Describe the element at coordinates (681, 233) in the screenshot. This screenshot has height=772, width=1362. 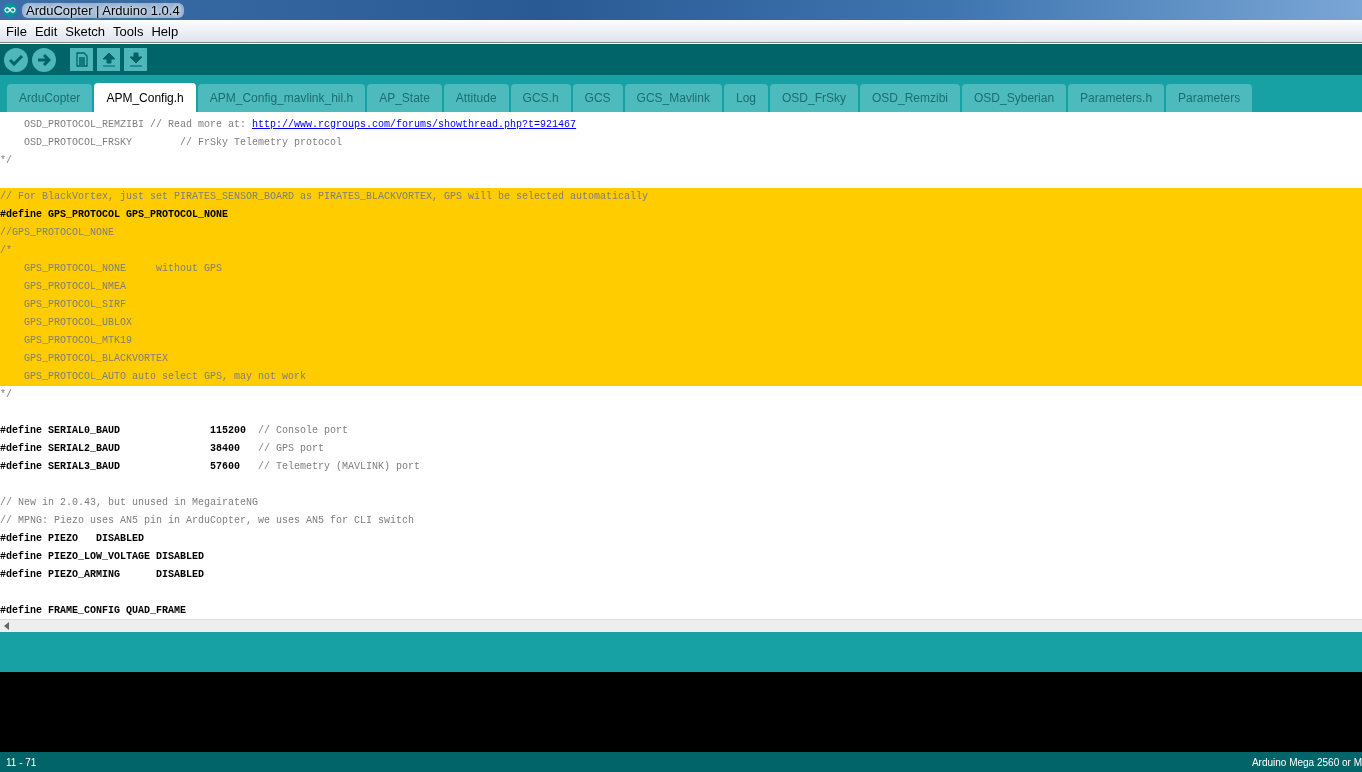
I see `code-comment: //GPS_PROTOCOL_NONE` at that location.